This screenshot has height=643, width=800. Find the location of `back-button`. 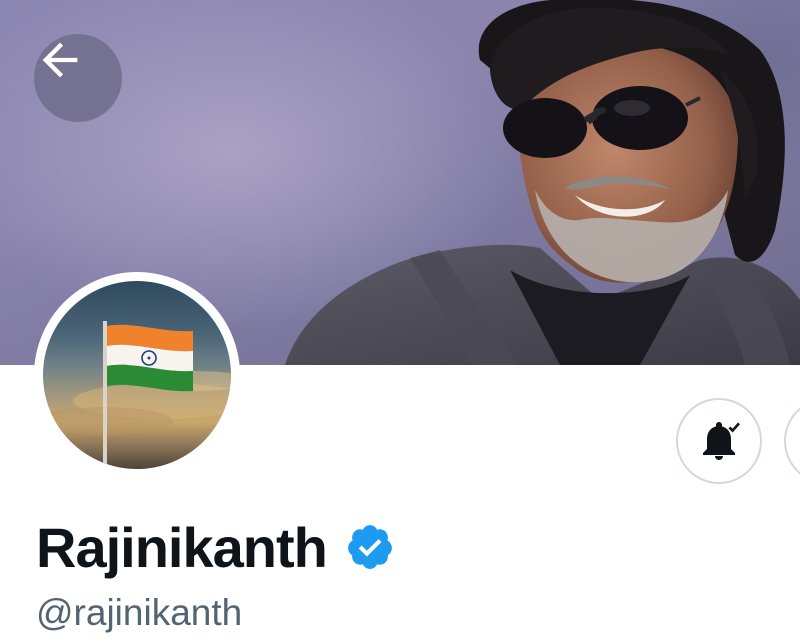

back-button is located at coordinates (78, 78).